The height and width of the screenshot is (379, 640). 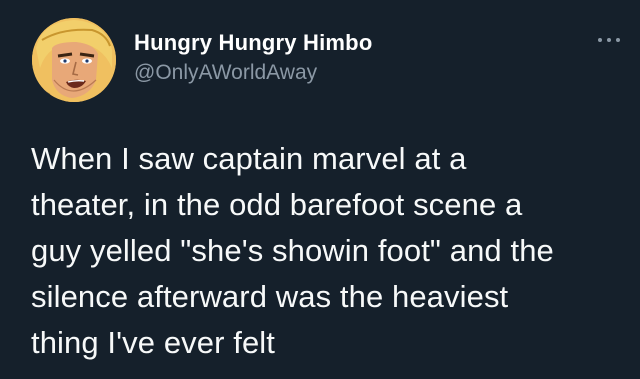 What do you see at coordinates (292, 250) in the screenshot?
I see `tweet-text-line: guy yelled "she's showin foot" and the` at bounding box center [292, 250].